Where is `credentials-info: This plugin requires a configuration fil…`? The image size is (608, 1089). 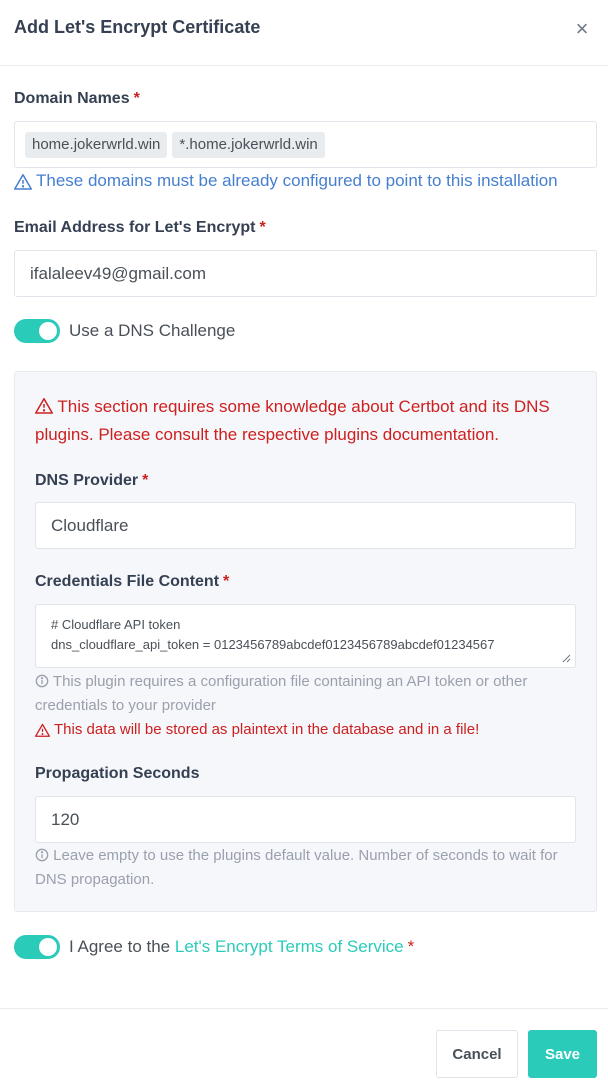
credentials-info: This plugin requires a configuration fil… is located at coordinates (305, 694).